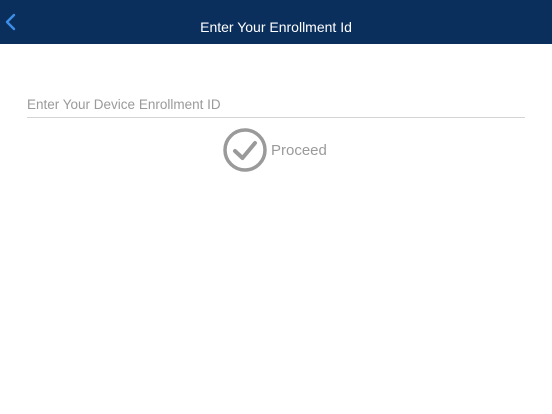 The height and width of the screenshot is (414, 552). What do you see at coordinates (20, 22) in the screenshot?
I see `back-button` at bounding box center [20, 22].